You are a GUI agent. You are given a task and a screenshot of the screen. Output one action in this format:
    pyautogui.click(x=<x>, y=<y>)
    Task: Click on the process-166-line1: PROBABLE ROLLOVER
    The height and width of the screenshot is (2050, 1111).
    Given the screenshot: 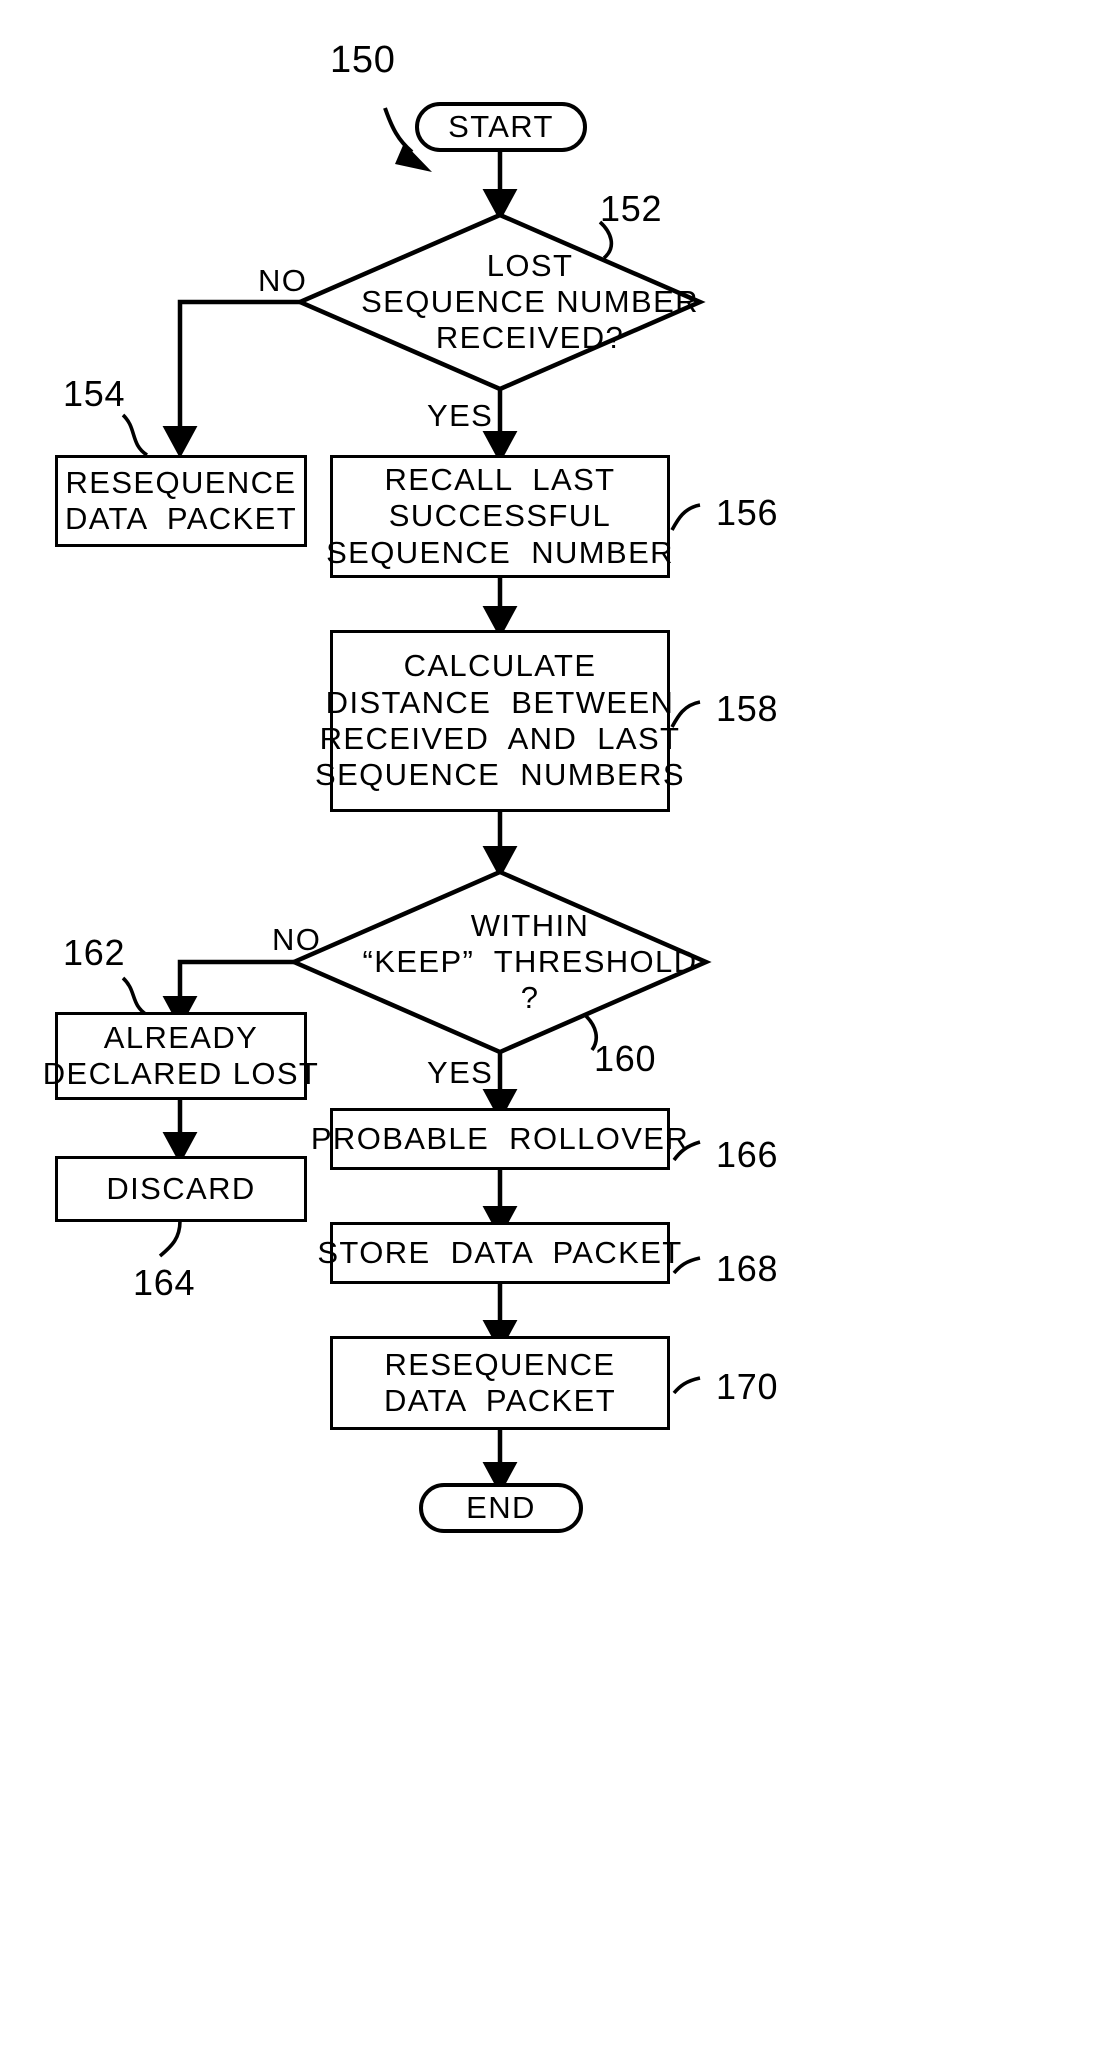 What is the action you would take?
    pyautogui.click(x=500, y=1138)
    